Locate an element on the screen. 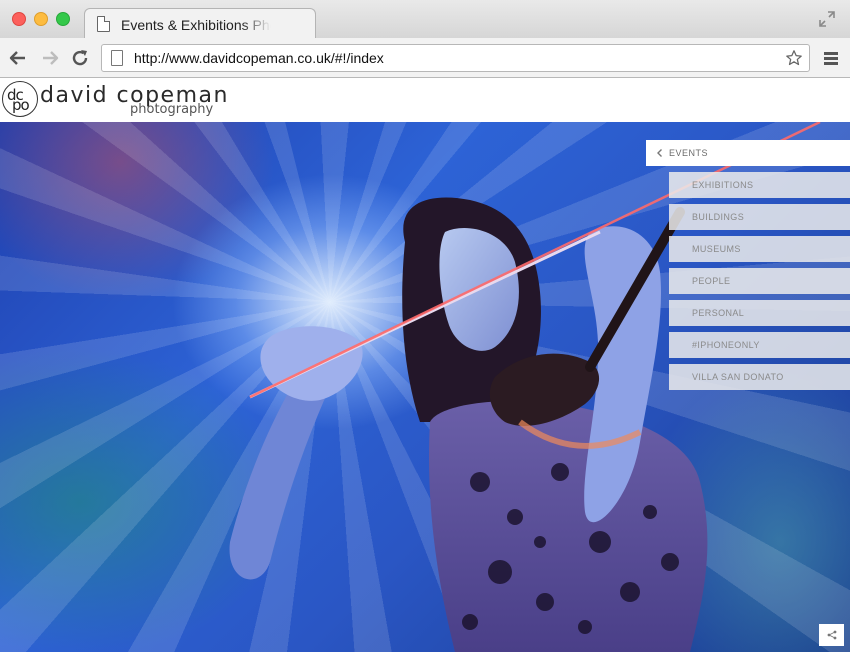 The height and width of the screenshot is (652, 850). reload-icon is located at coordinates (80, 58).